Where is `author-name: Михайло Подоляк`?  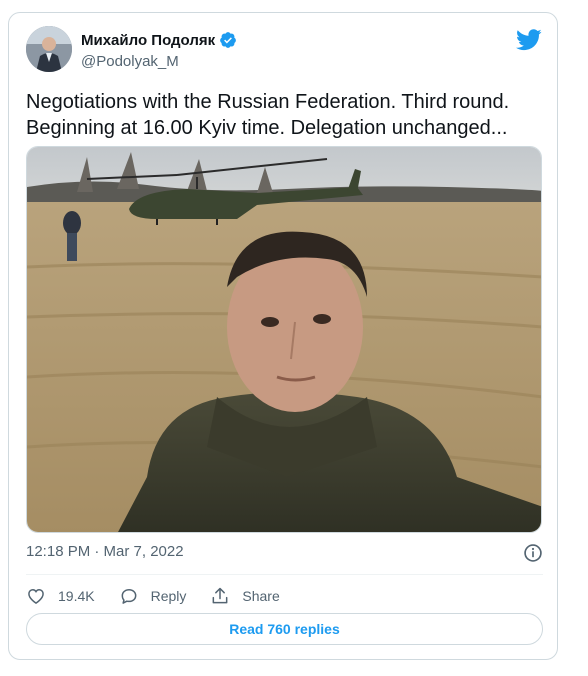 author-name: Михайло Подоляк is located at coordinates (148, 40).